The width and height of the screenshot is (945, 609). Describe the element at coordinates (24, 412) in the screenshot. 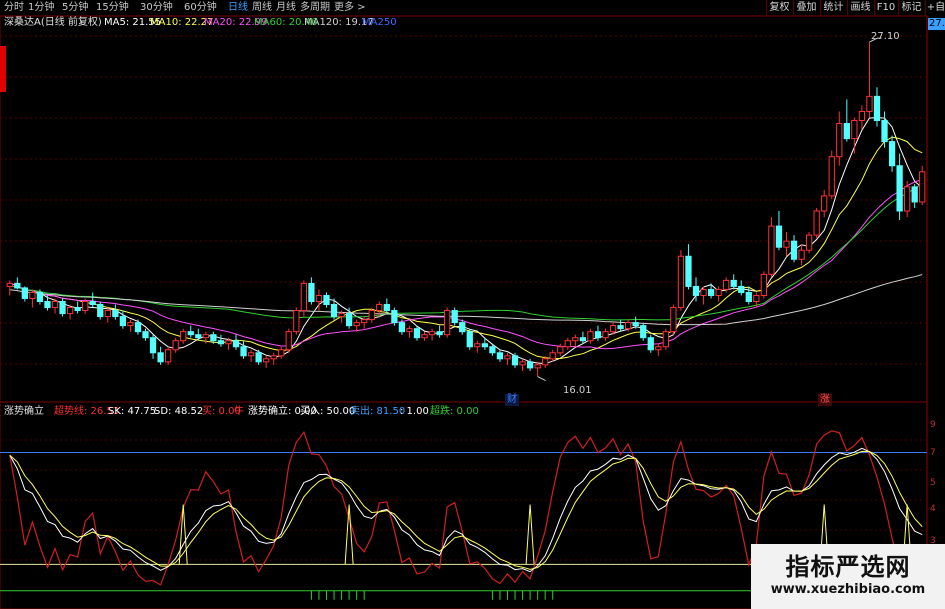

I see `indicator-name: 涨势确立` at that location.